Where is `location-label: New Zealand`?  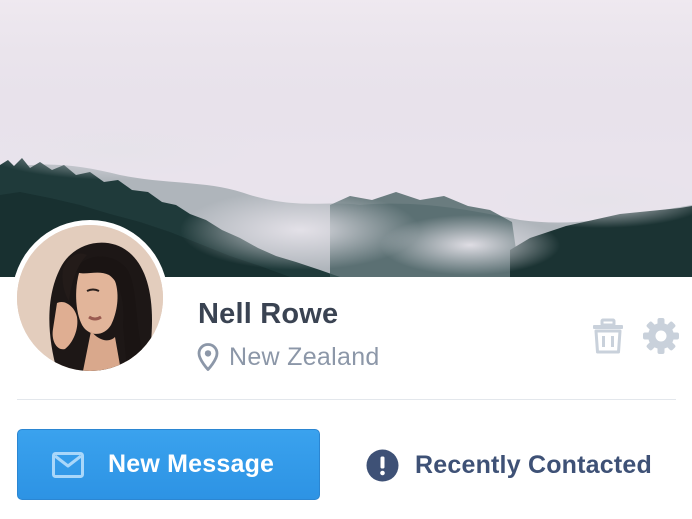
location-label: New Zealand is located at coordinates (304, 356).